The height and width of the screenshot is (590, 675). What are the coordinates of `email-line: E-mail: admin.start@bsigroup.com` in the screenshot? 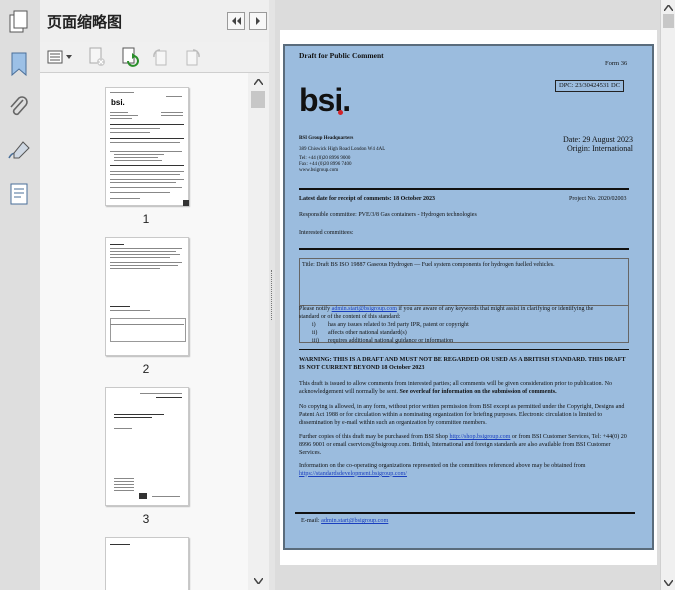 It's located at (345, 520).